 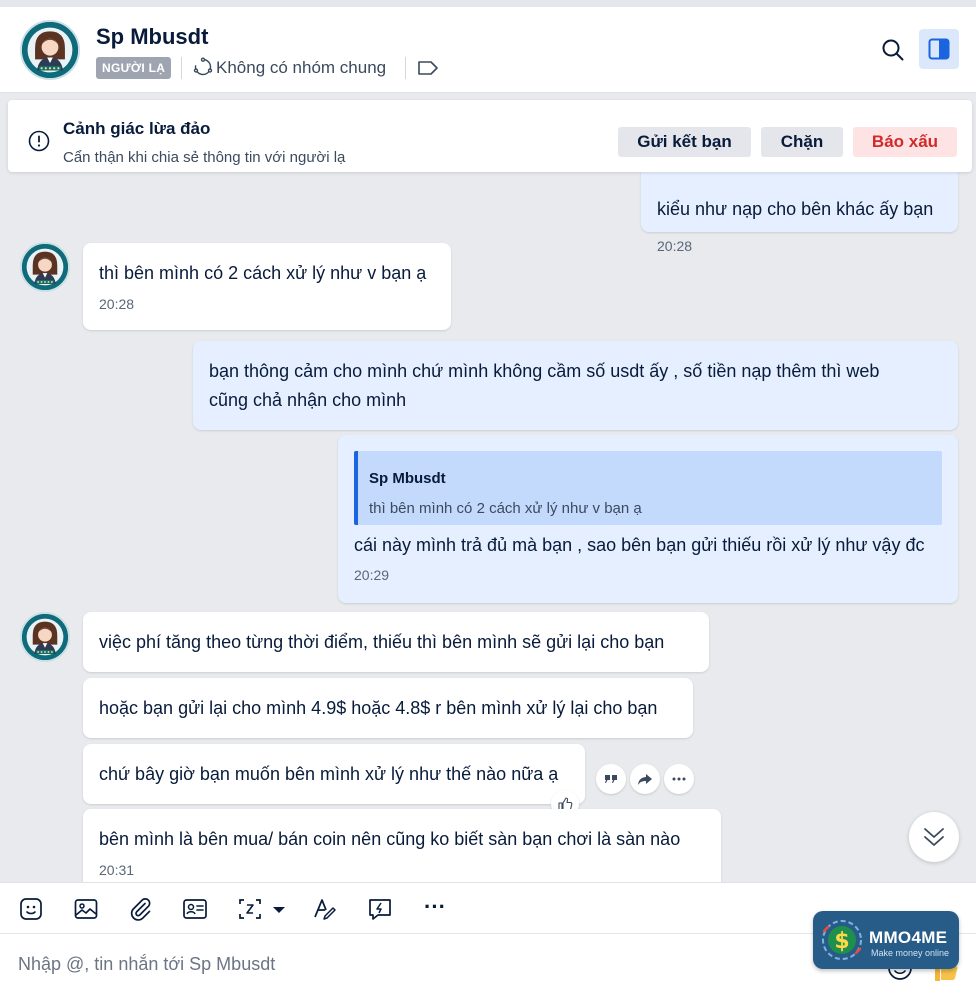 What do you see at coordinates (905, 142) in the screenshot?
I see `report-button: Báo xấu` at bounding box center [905, 142].